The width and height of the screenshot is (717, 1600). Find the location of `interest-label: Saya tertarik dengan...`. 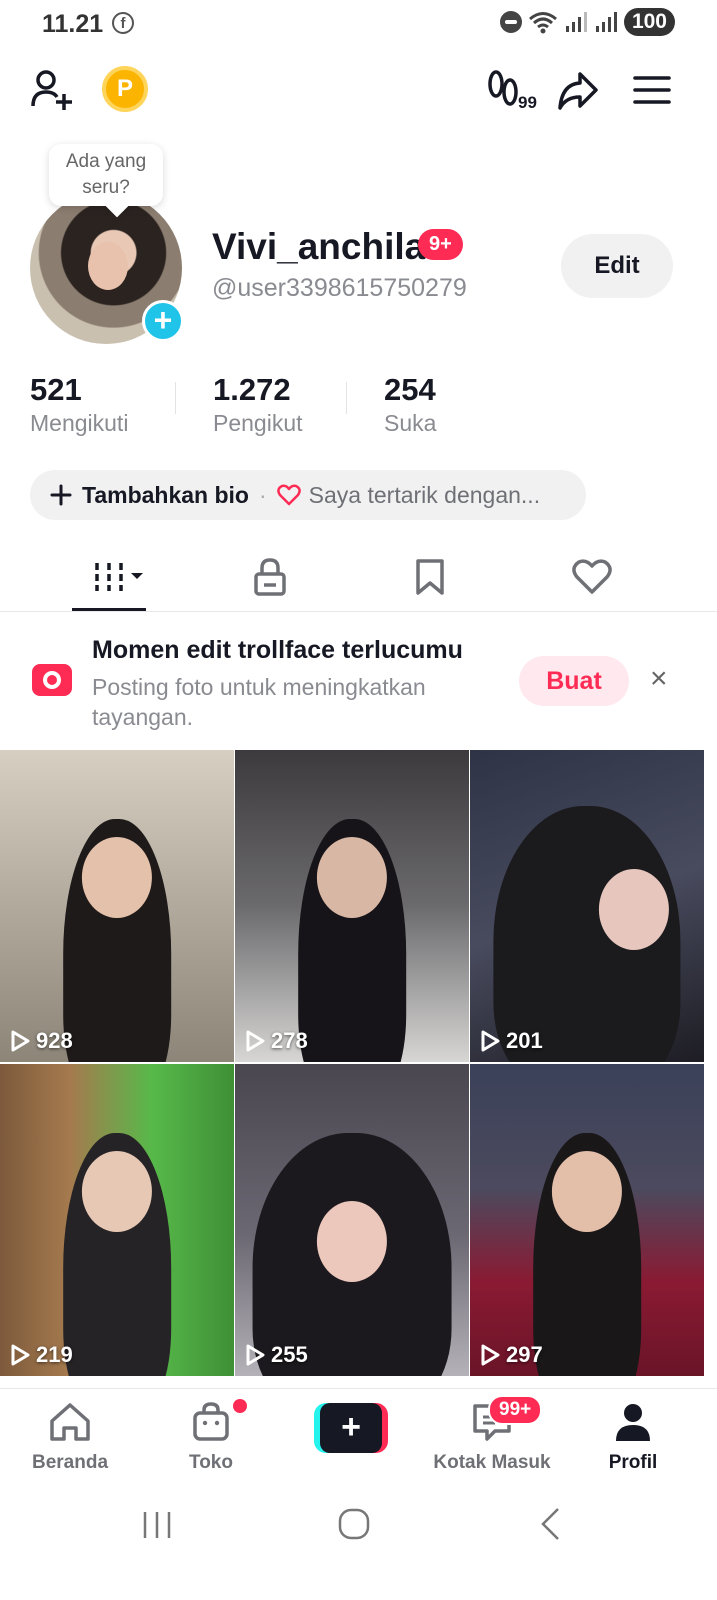

interest-label: Saya tertarik dengan... is located at coordinates (424, 495).